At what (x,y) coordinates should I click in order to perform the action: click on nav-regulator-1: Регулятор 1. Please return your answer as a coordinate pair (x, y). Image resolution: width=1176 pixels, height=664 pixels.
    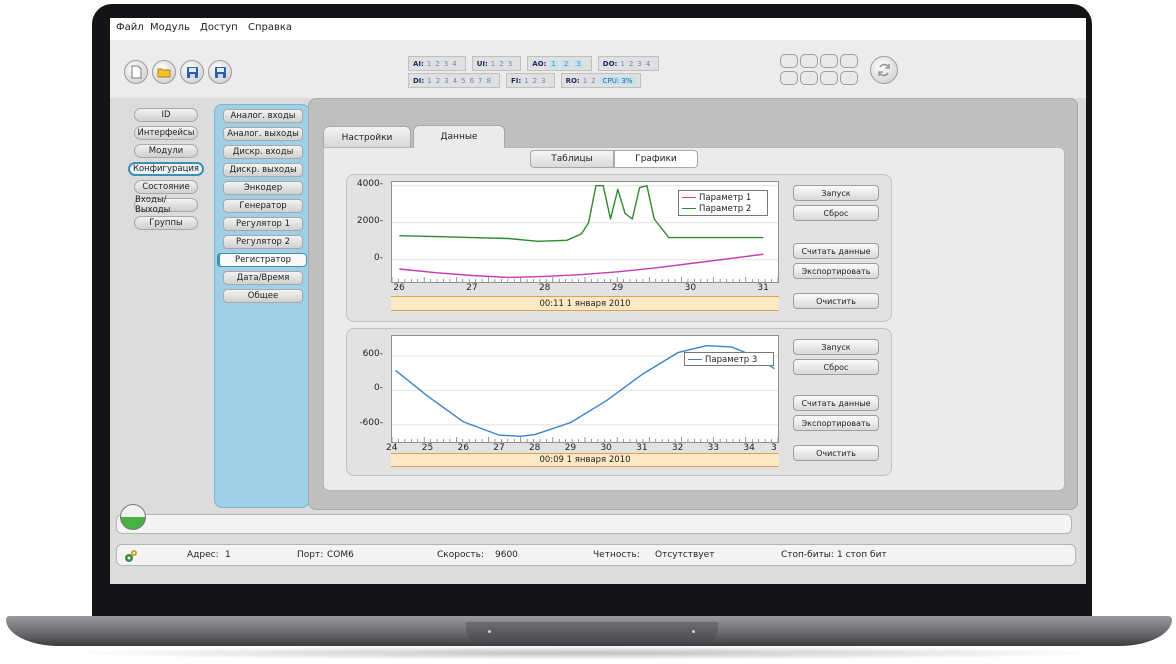
    Looking at the image, I should click on (263, 224).